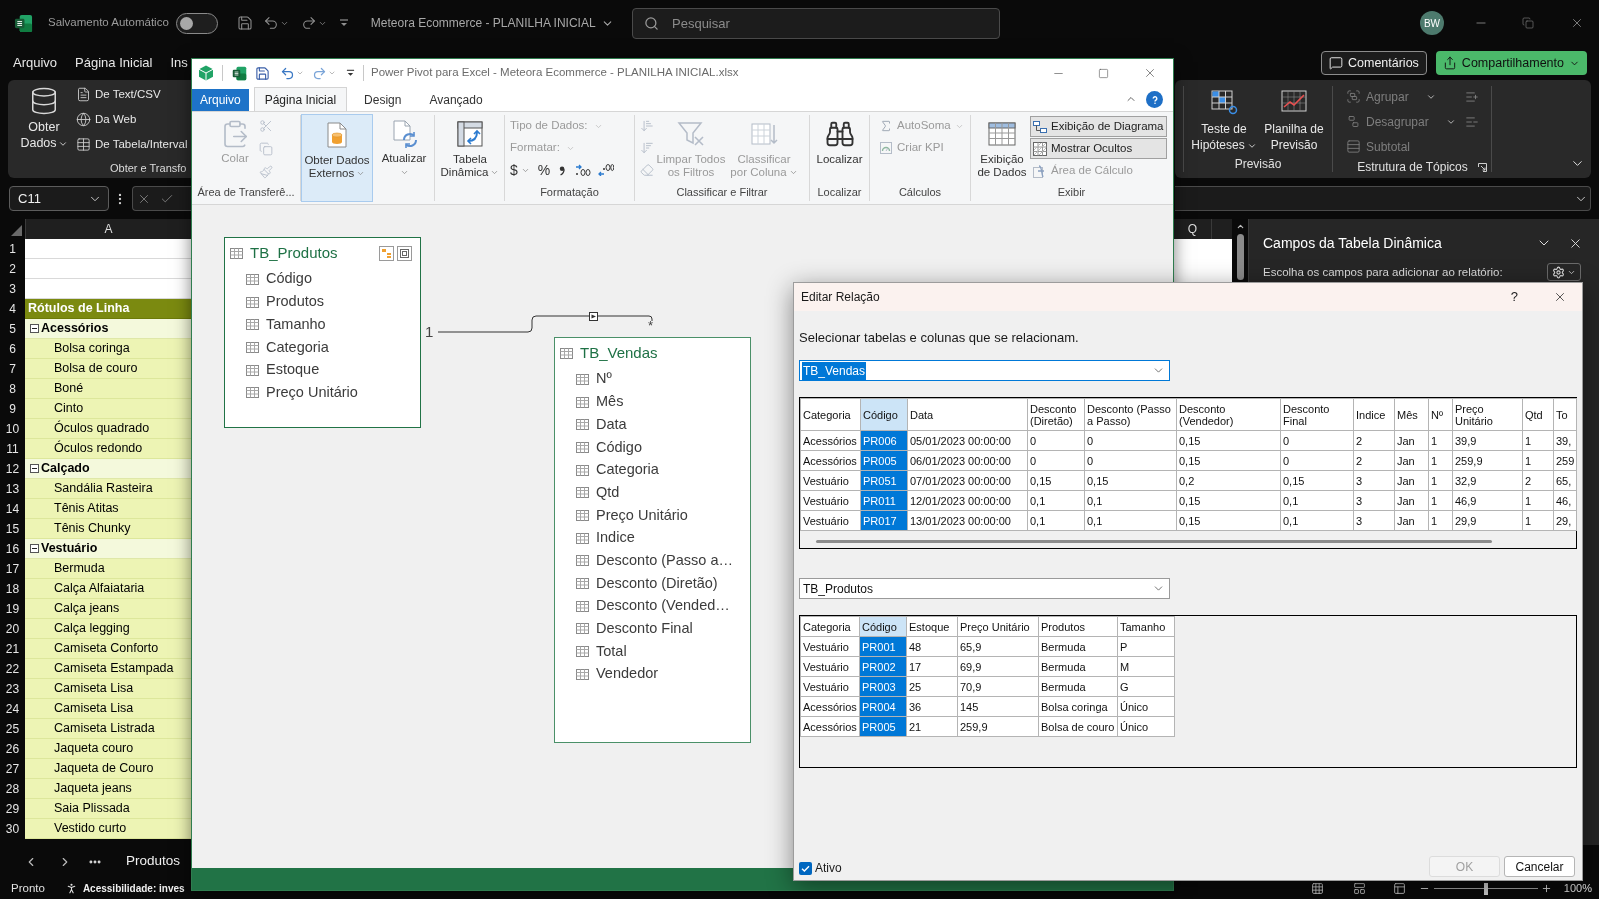  Describe the element at coordinates (830, 414) in the screenshot. I see `column-header: Categoria` at that location.